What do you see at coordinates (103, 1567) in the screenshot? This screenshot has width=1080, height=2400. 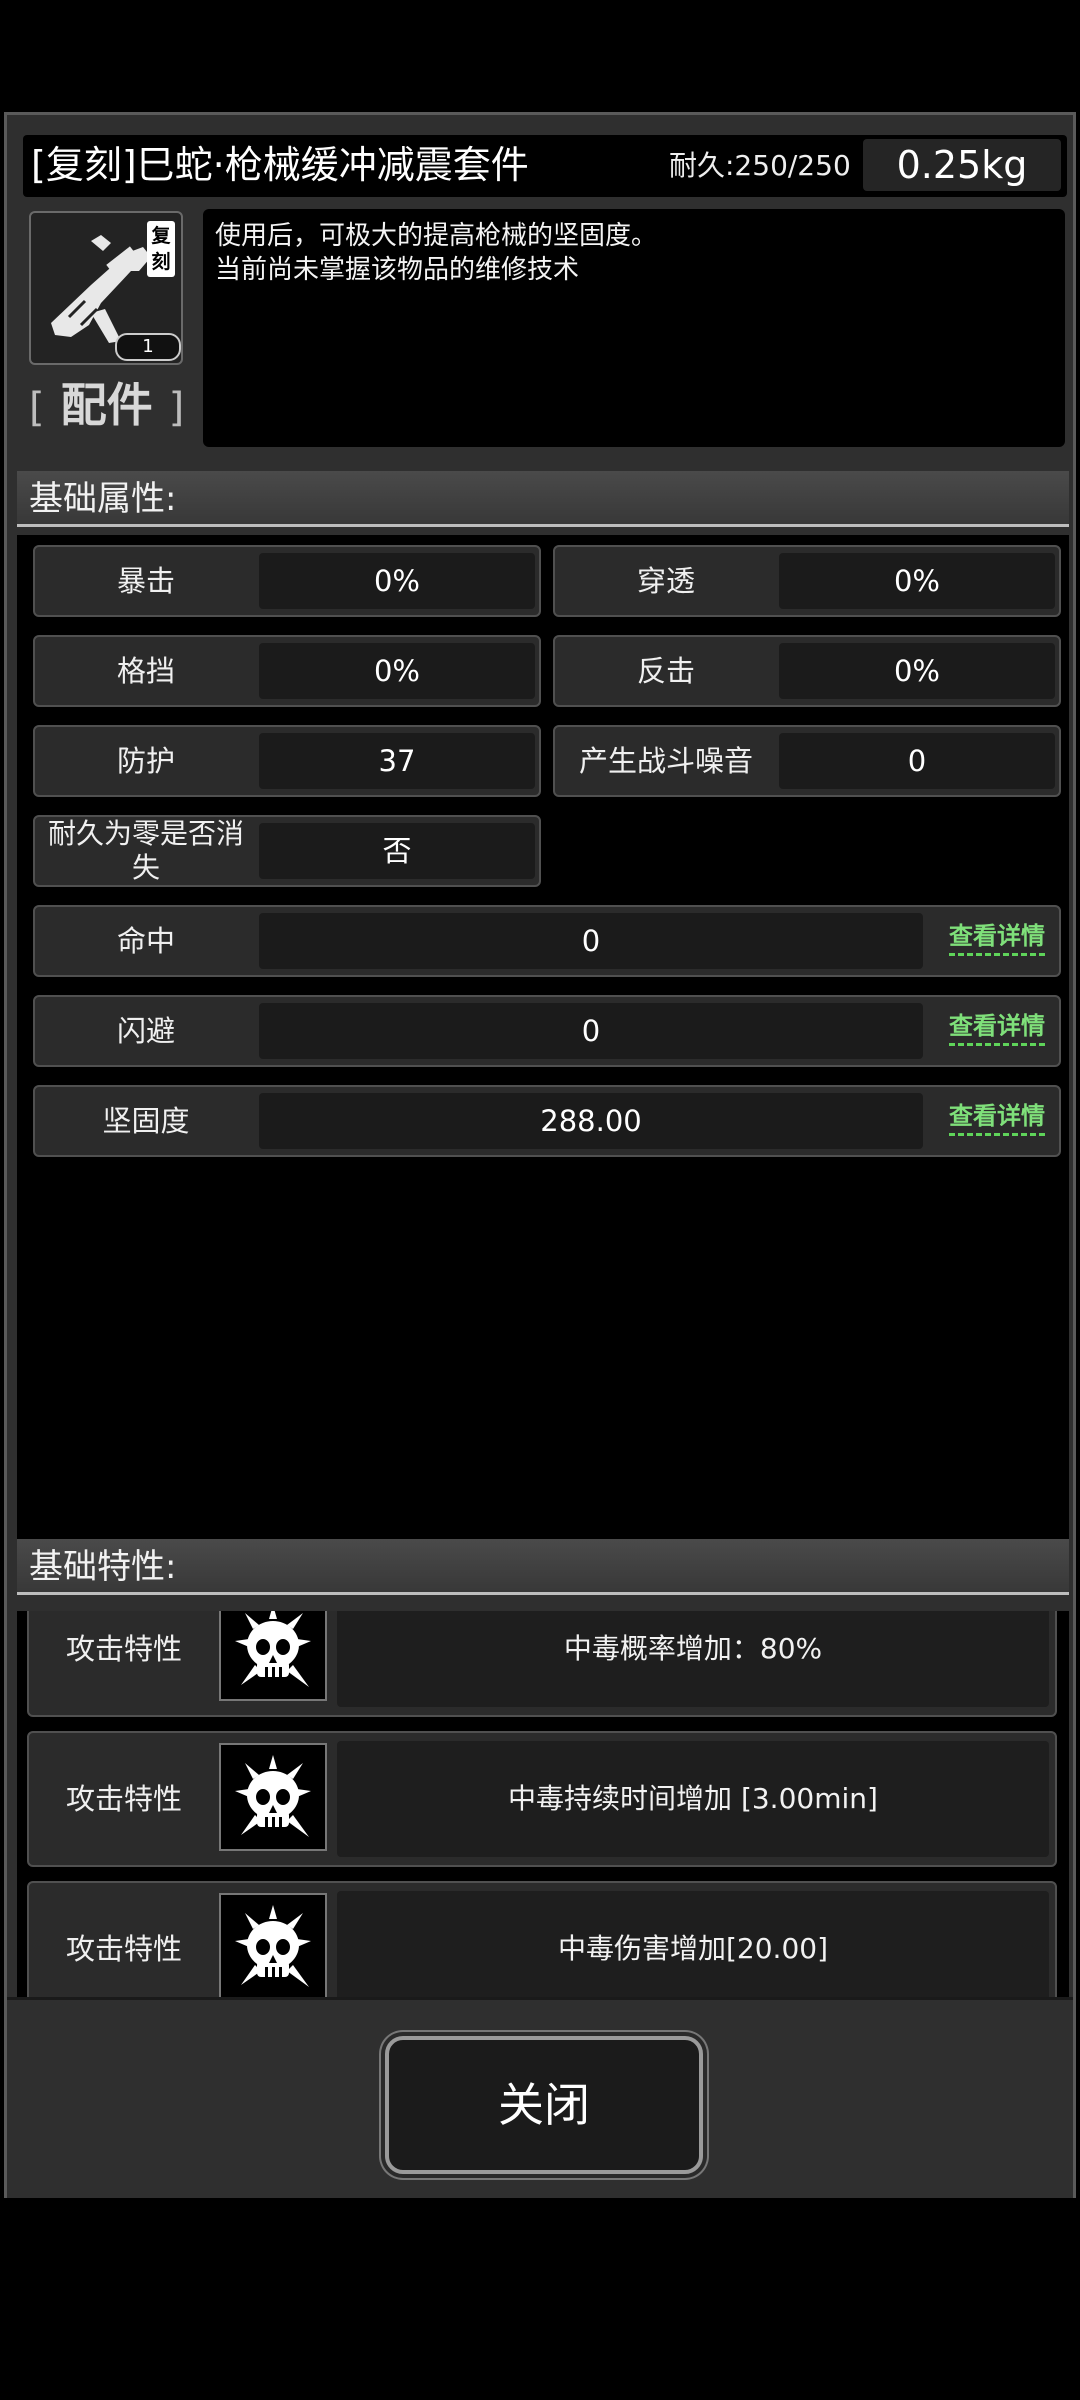 I see `section-title: 基础特性:` at bounding box center [103, 1567].